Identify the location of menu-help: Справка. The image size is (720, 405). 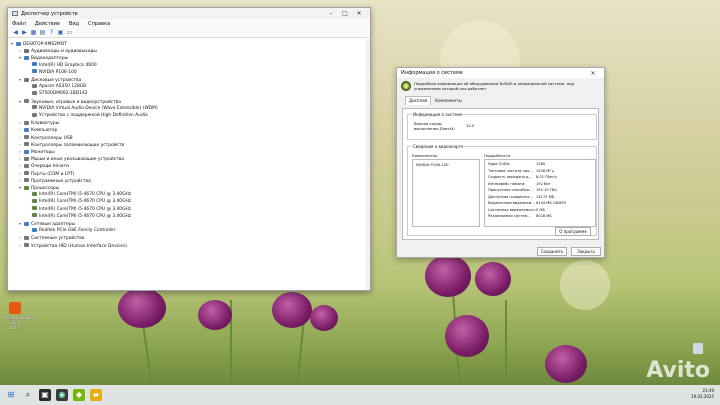
(99, 24).